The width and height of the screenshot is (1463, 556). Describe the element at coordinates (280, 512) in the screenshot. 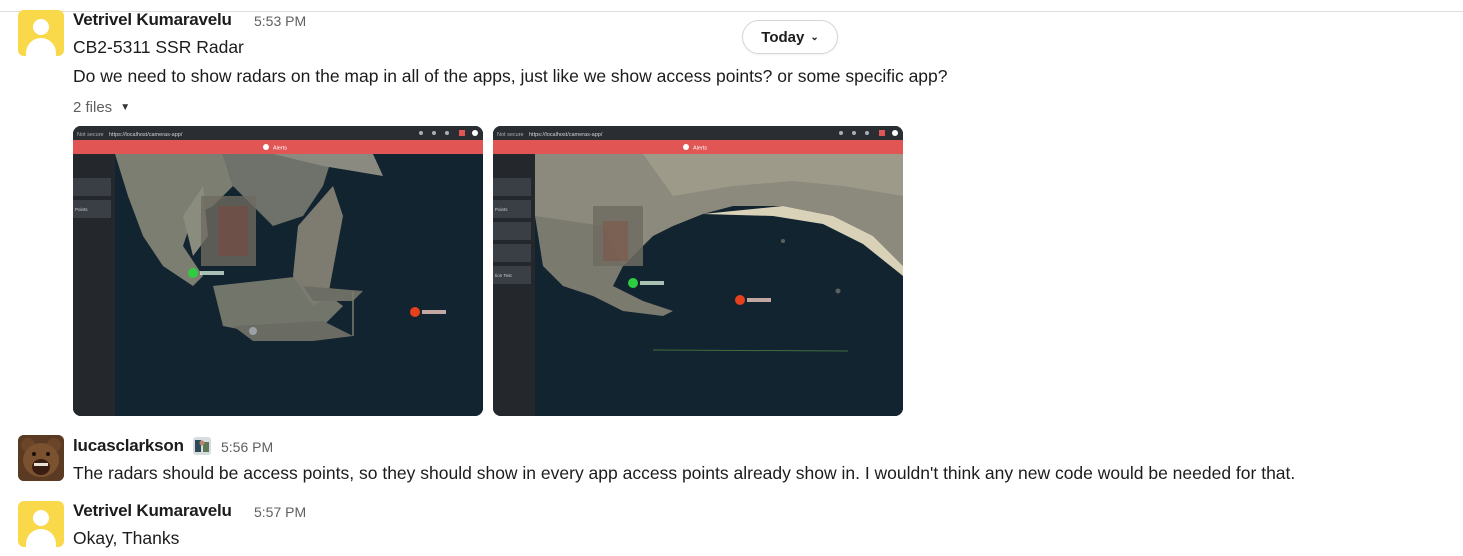

I see `message-timestamp: 5:57 PM` at that location.